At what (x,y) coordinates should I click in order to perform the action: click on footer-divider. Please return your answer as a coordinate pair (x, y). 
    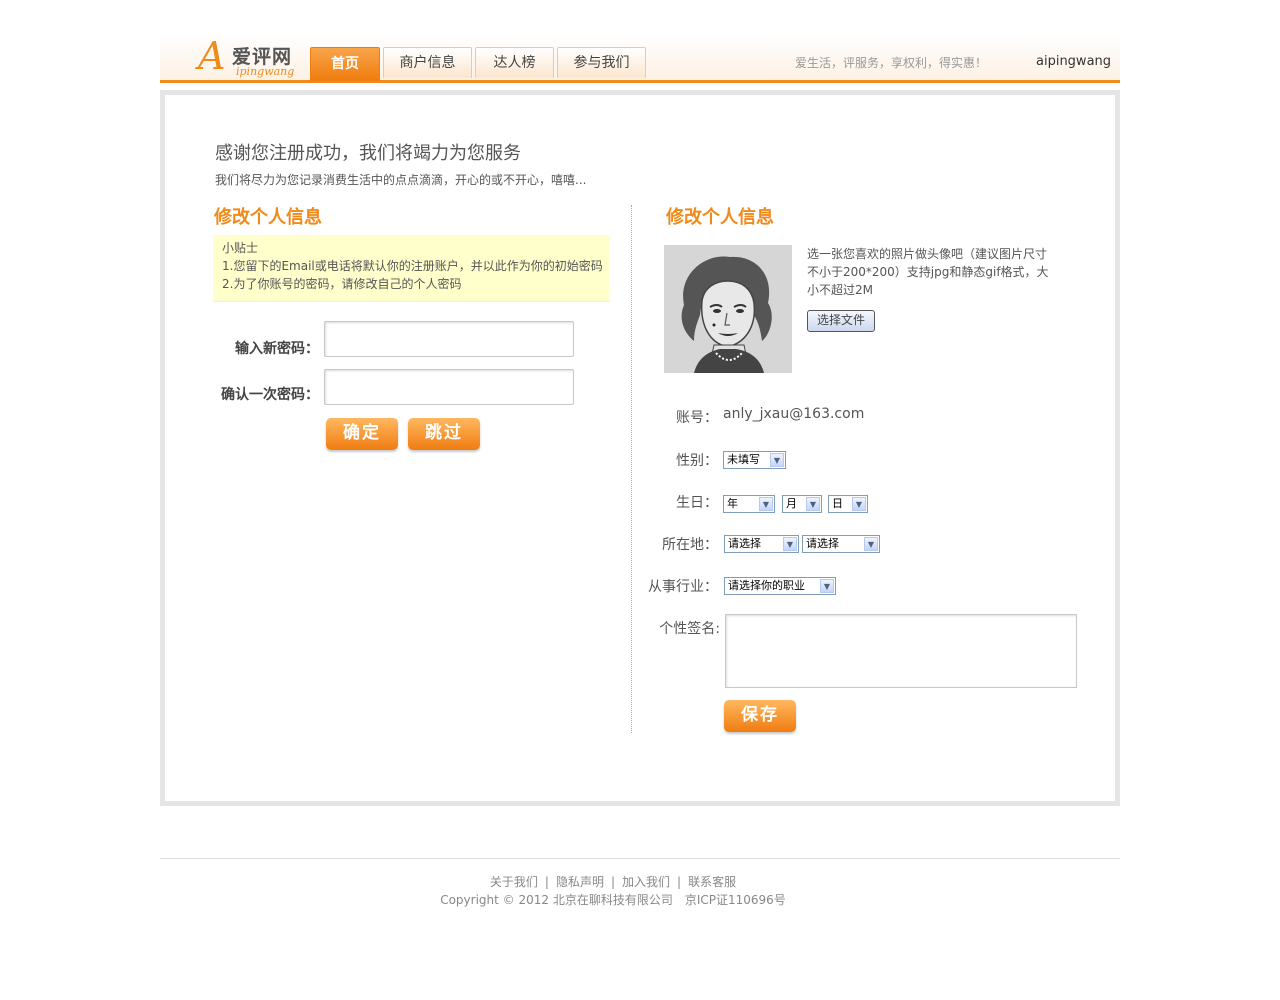
    Looking at the image, I should click on (640, 858).